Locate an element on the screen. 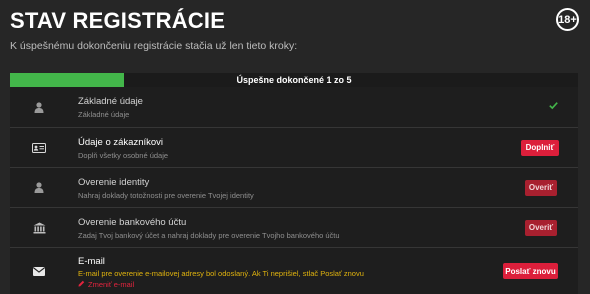 This screenshot has width=590, height=294. verify-bank-button: Overiť is located at coordinates (541, 227).